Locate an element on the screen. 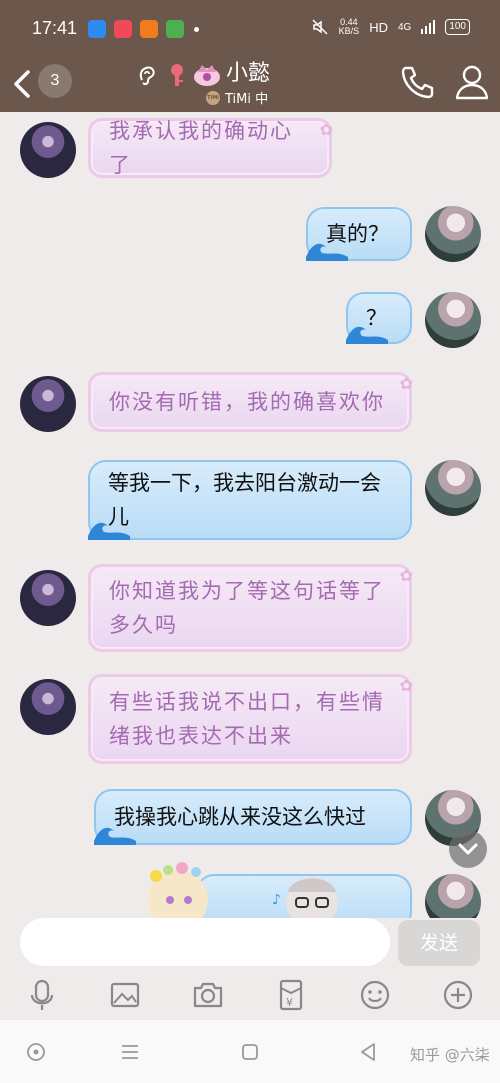 The image size is (500, 1083). message-text: 有些话我说不出口，有些情绪我也表达不出来 is located at coordinates (247, 719).